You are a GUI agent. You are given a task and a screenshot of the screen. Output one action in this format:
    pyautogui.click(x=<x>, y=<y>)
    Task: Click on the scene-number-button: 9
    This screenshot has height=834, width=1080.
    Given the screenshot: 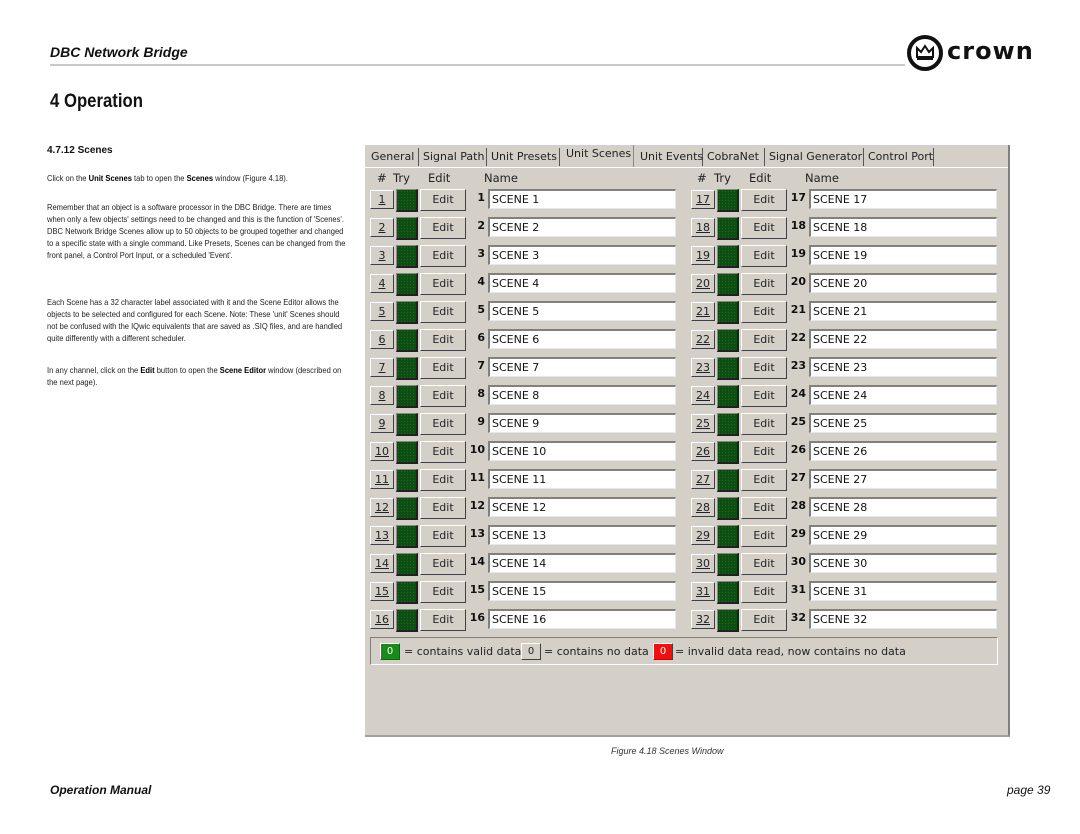 What is the action you would take?
    pyautogui.click(x=382, y=423)
    